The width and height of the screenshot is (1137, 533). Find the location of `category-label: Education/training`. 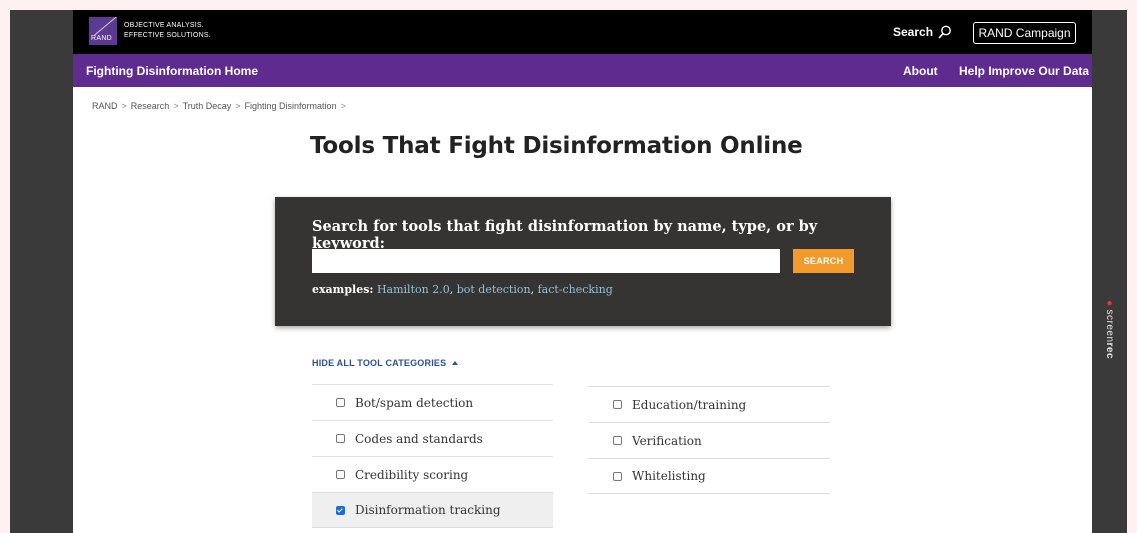

category-label: Education/training is located at coordinates (689, 404).